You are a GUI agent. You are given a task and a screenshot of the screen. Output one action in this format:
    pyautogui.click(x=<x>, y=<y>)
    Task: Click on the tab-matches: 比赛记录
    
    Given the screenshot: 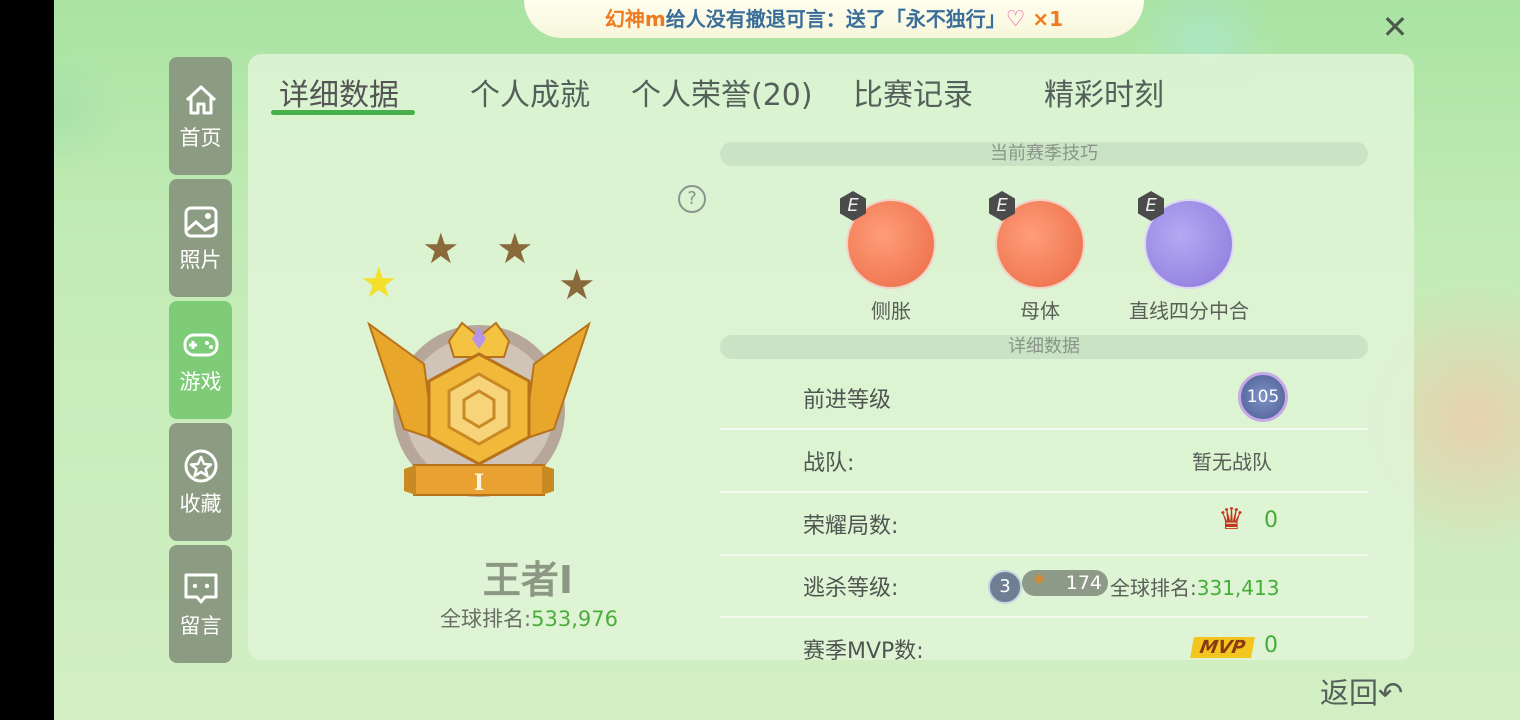 What is the action you would take?
    pyautogui.click(x=913, y=92)
    